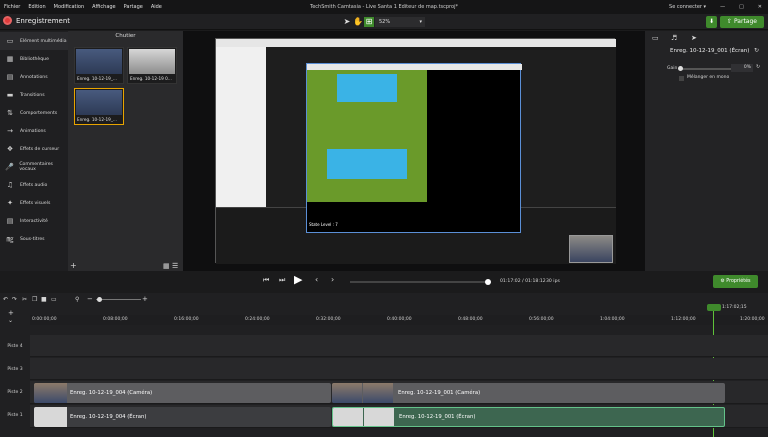 The width and height of the screenshot is (768, 437). What do you see at coordinates (282, 280) in the screenshot?
I see `step-forward-icon: ⏭` at bounding box center [282, 280].